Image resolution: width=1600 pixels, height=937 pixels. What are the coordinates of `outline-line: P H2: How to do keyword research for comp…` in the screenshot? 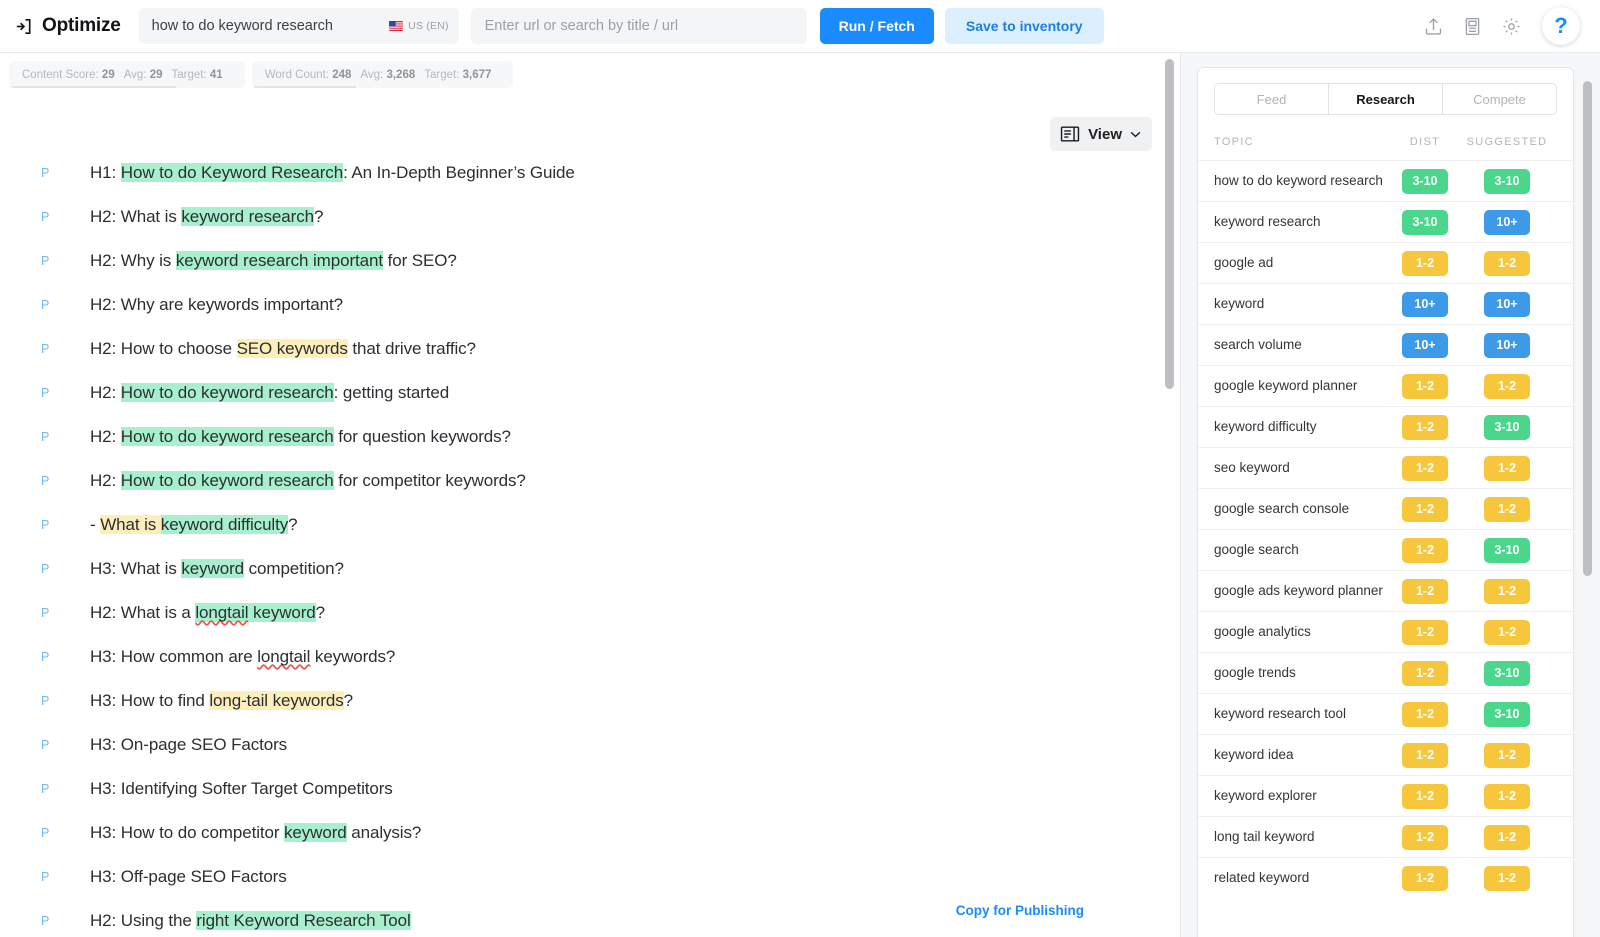 It's located at (590, 491).